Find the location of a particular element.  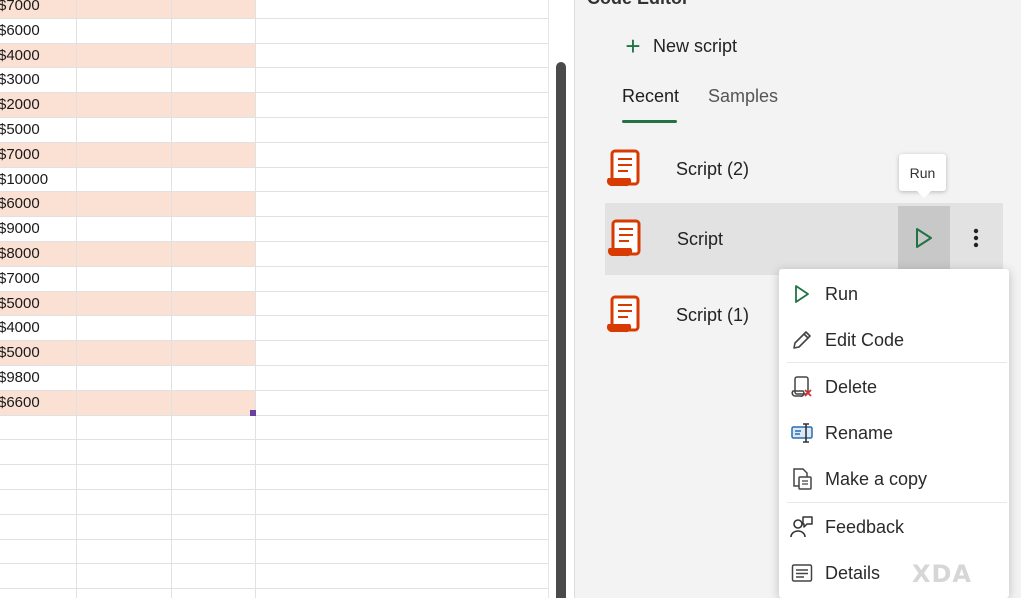

sheet-cell: $4000 is located at coordinates (38, 328).